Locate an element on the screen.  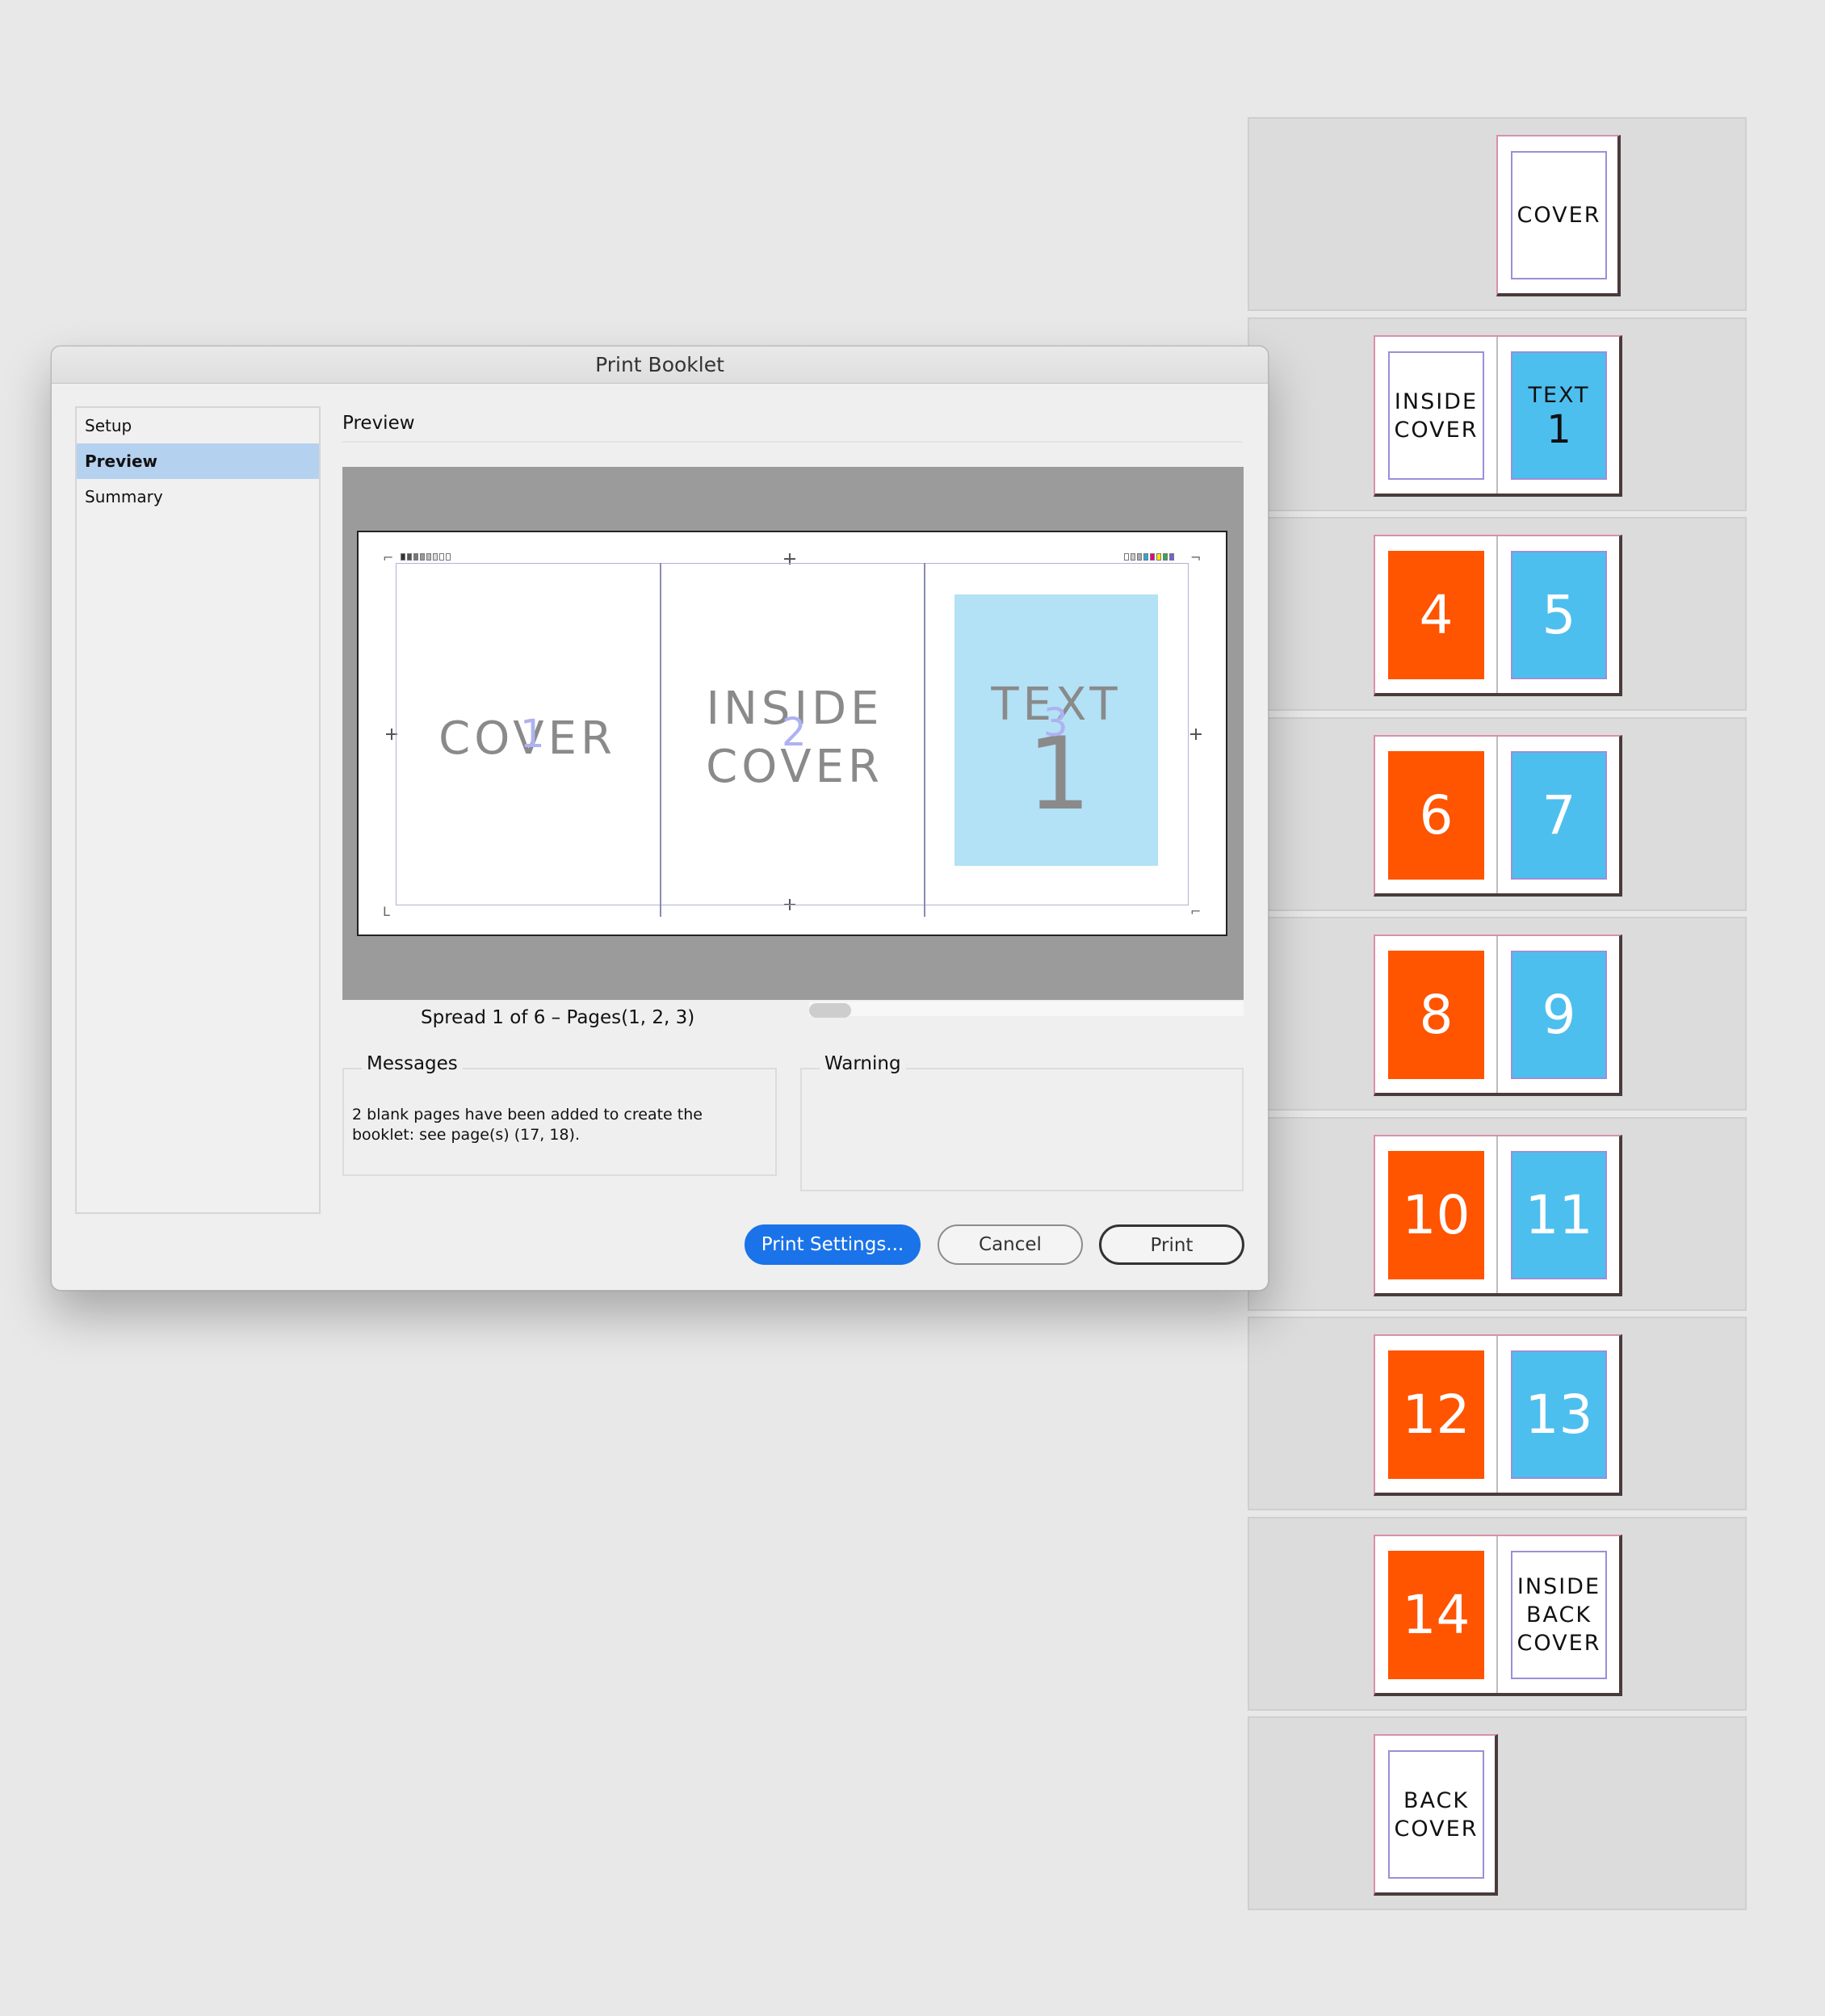
dialog-sidebar: Setup Preview Summary is located at coordinates (198, 810).